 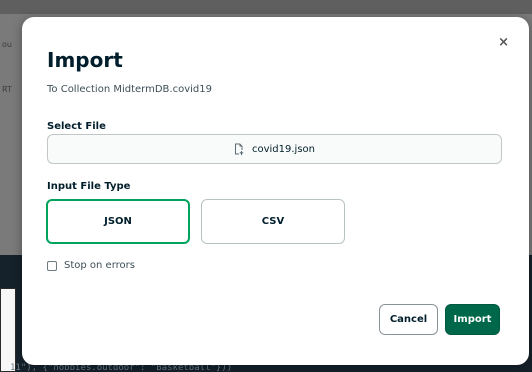 I want to click on background-toolbar, so click(x=266, y=7).